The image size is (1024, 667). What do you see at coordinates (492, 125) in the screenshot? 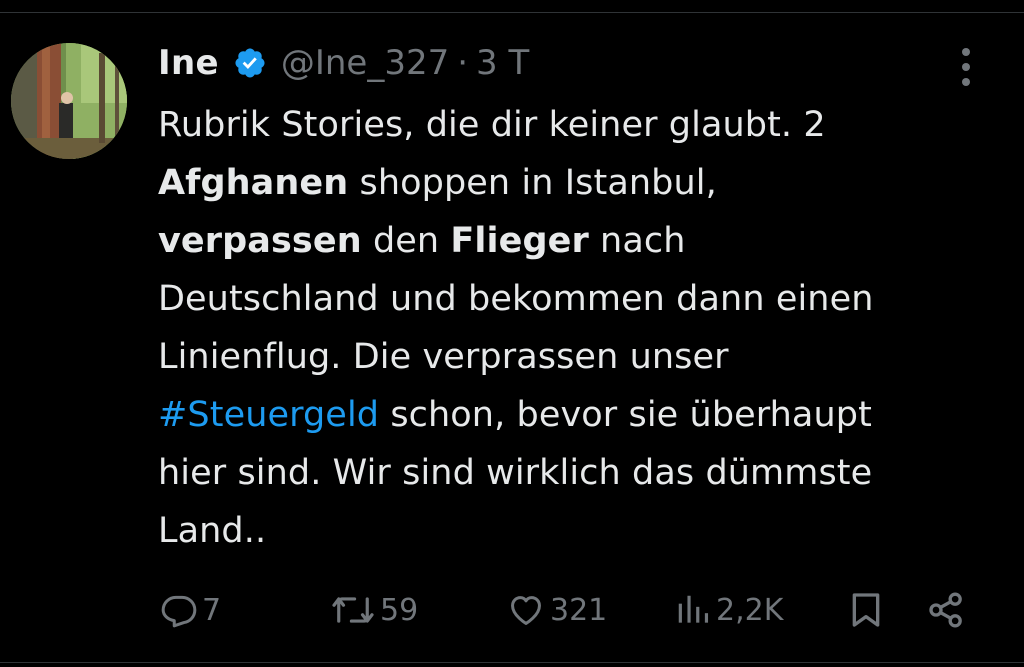
I see `text-segment: Rubrik Stories, die dir keiner glaubt. 2` at bounding box center [492, 125].